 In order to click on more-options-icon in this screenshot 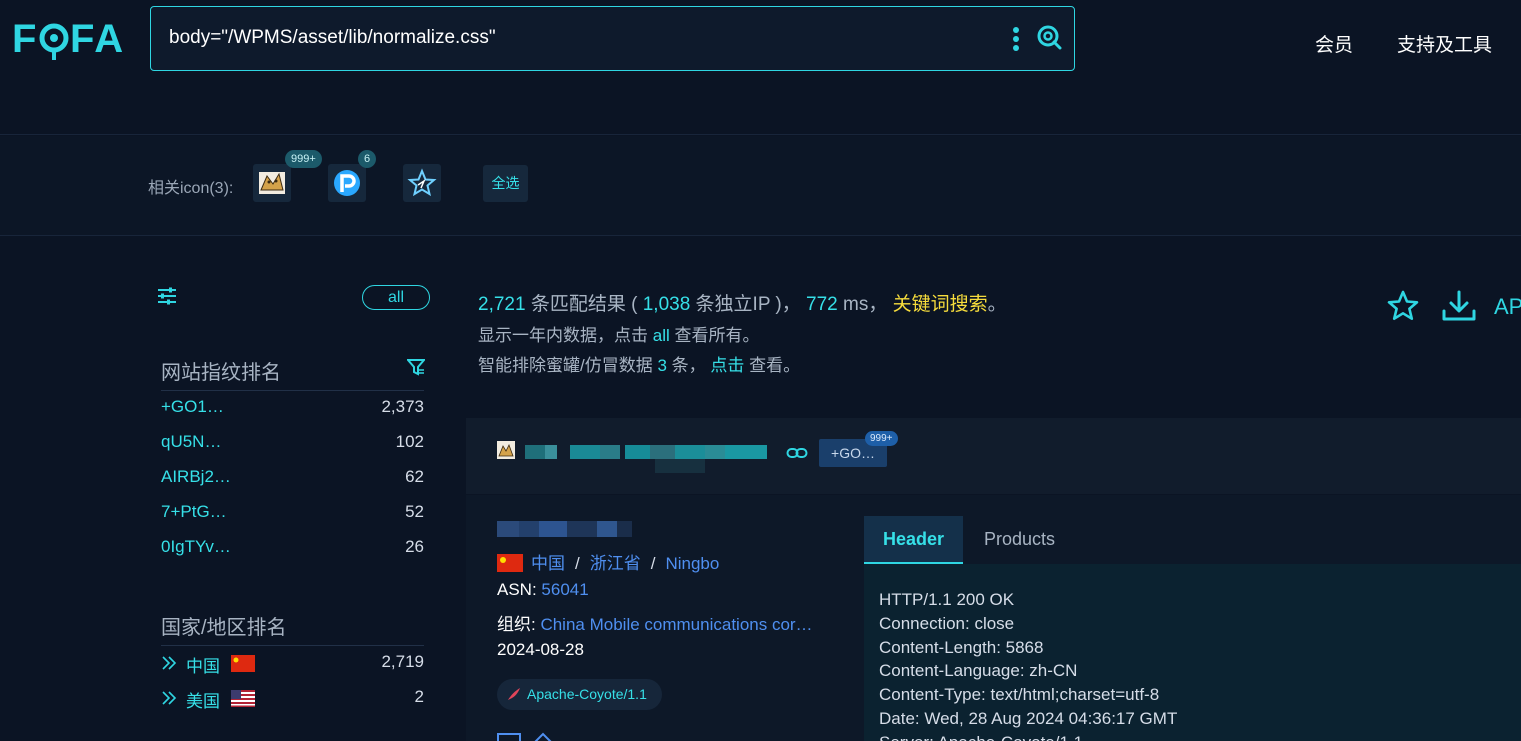, I will do `click(1016, 40)`.